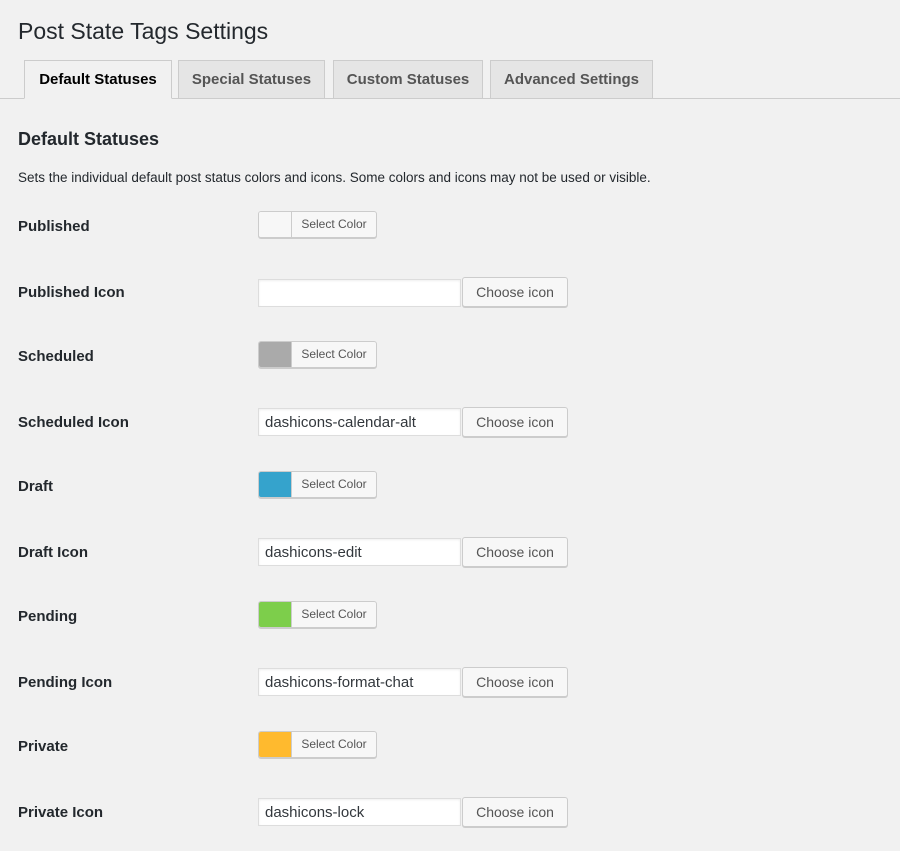 This screenshot has height=851, width=900. Describe the element at coordinates (53, 552) in the screenshot. I see `draft-icon-label: Draft Icon` at that location.